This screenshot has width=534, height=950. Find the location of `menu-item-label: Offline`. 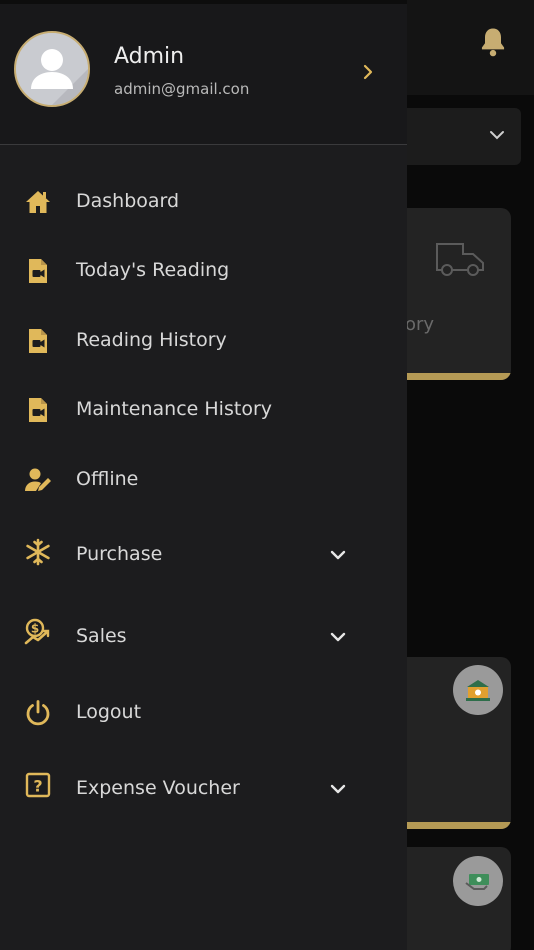

menu-item-label: Offline is located at coordinates (107, 479).